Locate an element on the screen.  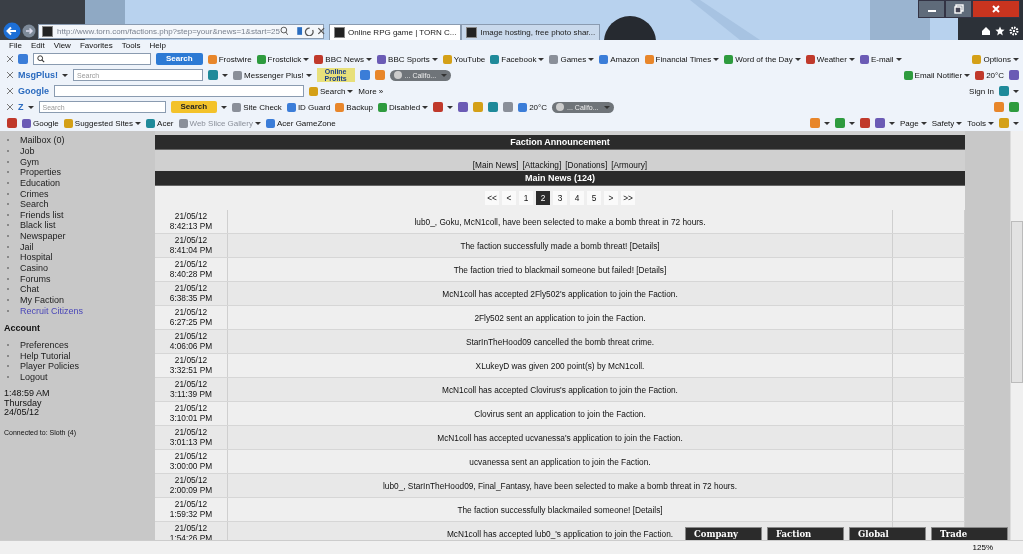
menu-item: Tools is located at coordinates (131, 45).